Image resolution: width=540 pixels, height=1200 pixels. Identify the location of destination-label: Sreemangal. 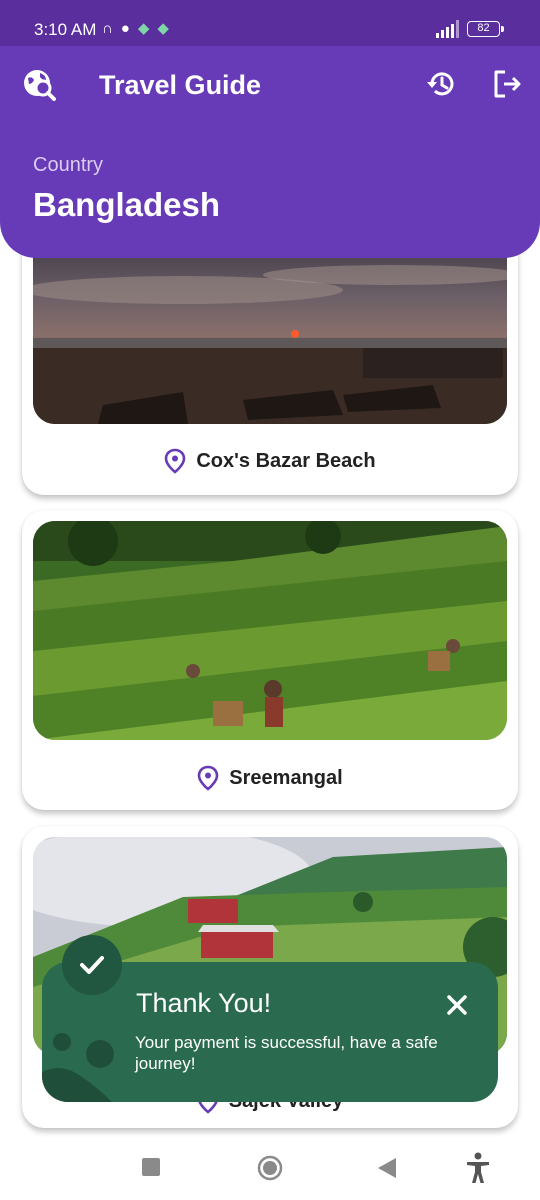
(270, 778).